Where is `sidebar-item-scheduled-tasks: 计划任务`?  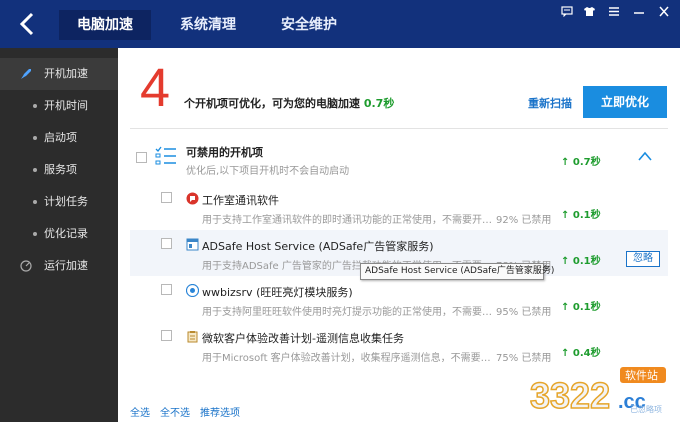
sidebar-item-scheduled-tasks: 计划任务 is located at coordinates (59, 202).